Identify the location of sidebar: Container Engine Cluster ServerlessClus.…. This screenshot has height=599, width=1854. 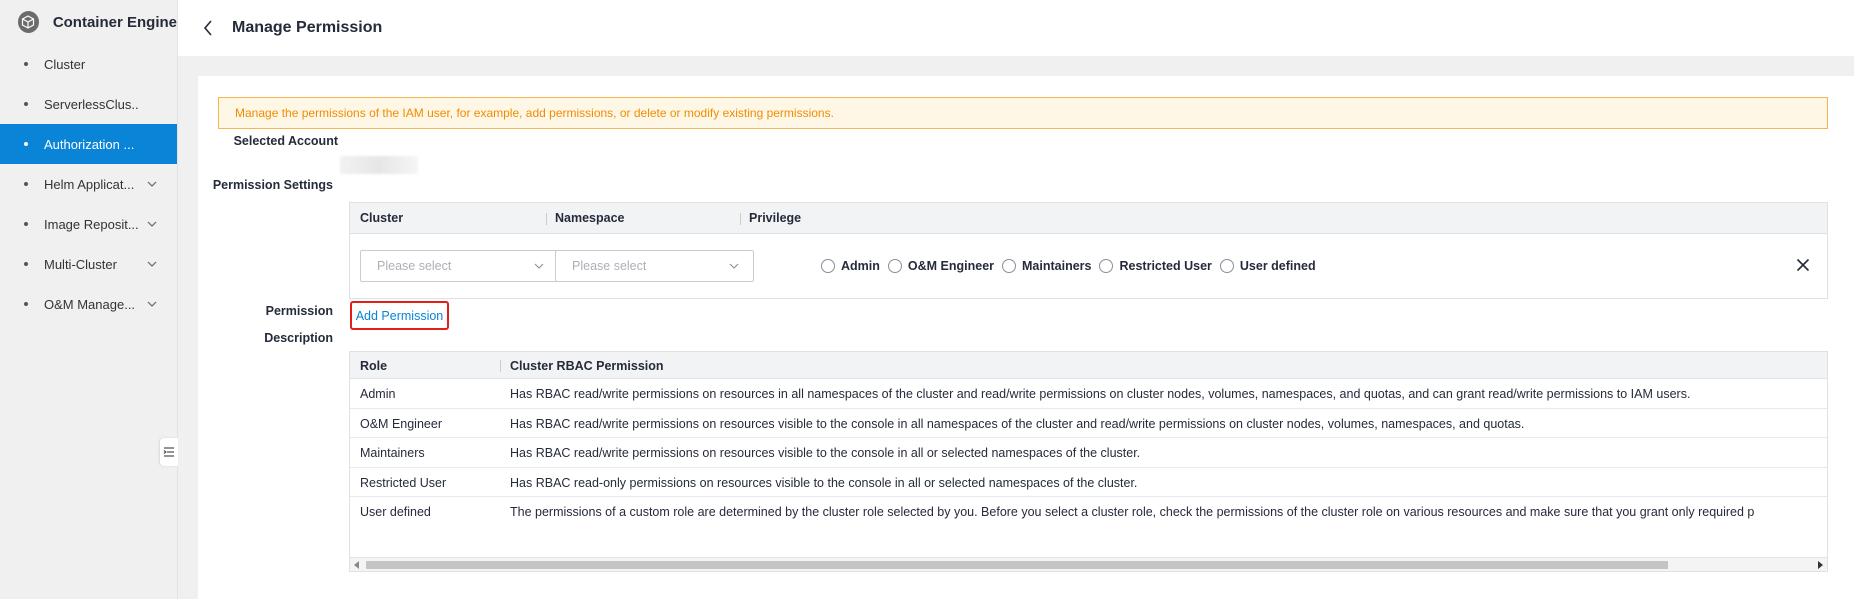
(89, 299).